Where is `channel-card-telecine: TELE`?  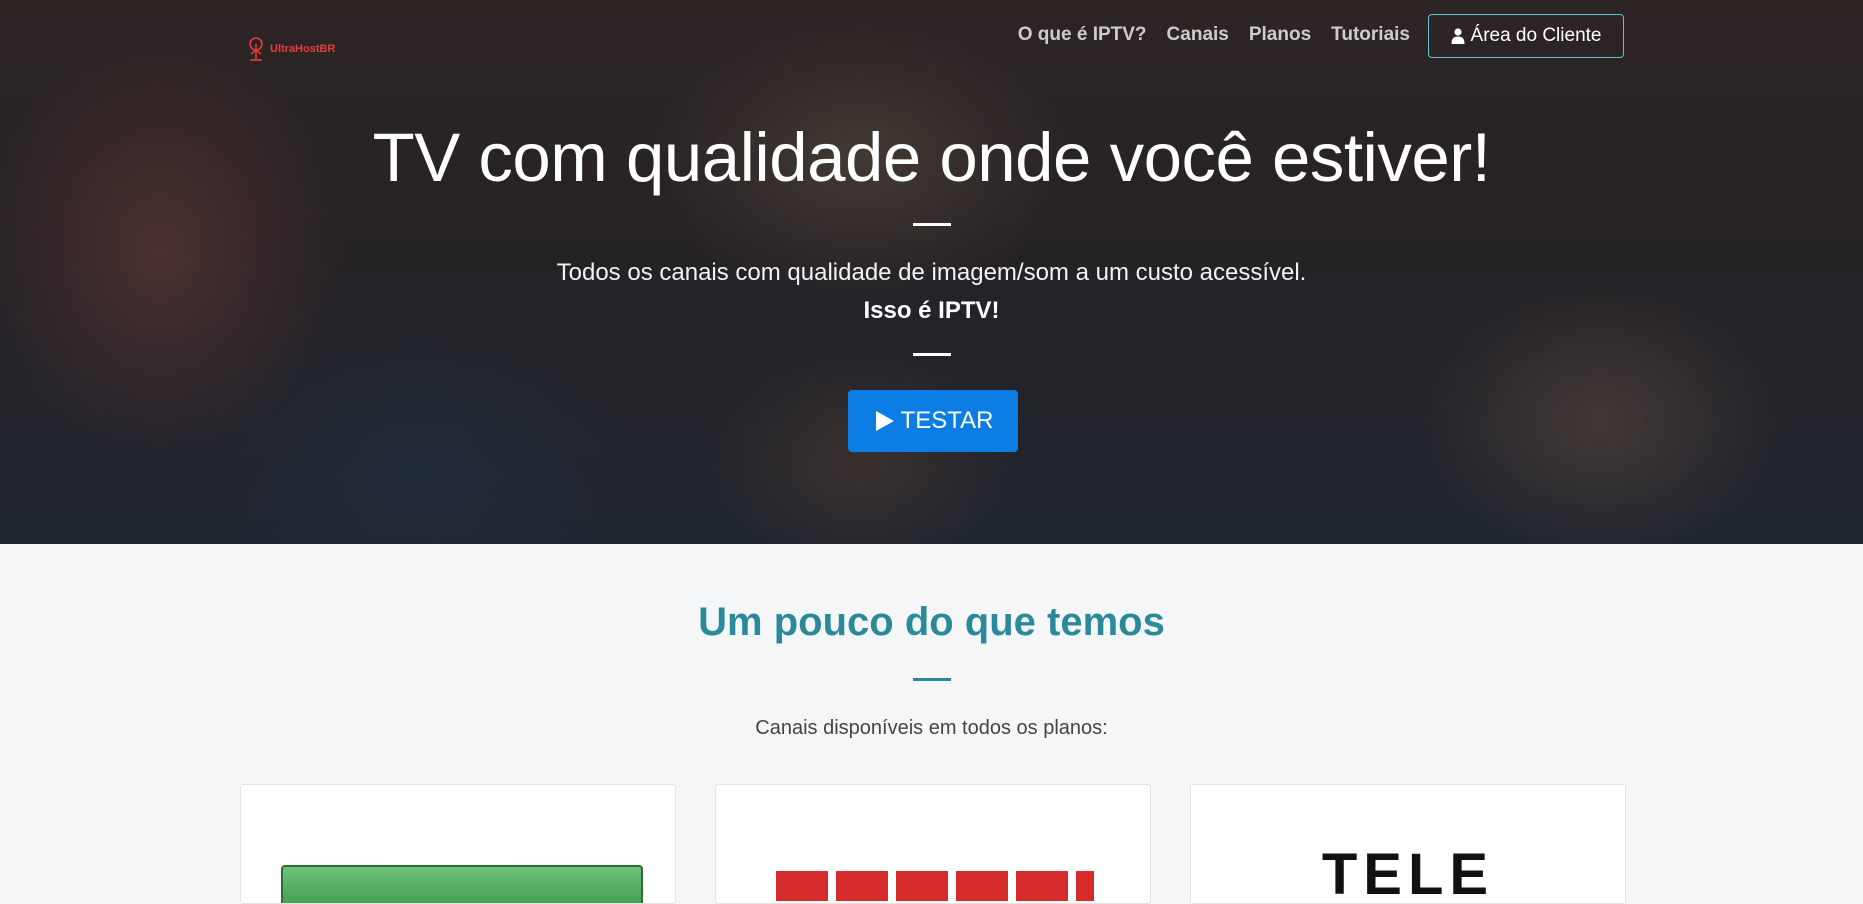 channel-card-telecine: TELE is located at coordinates (1408, 844).